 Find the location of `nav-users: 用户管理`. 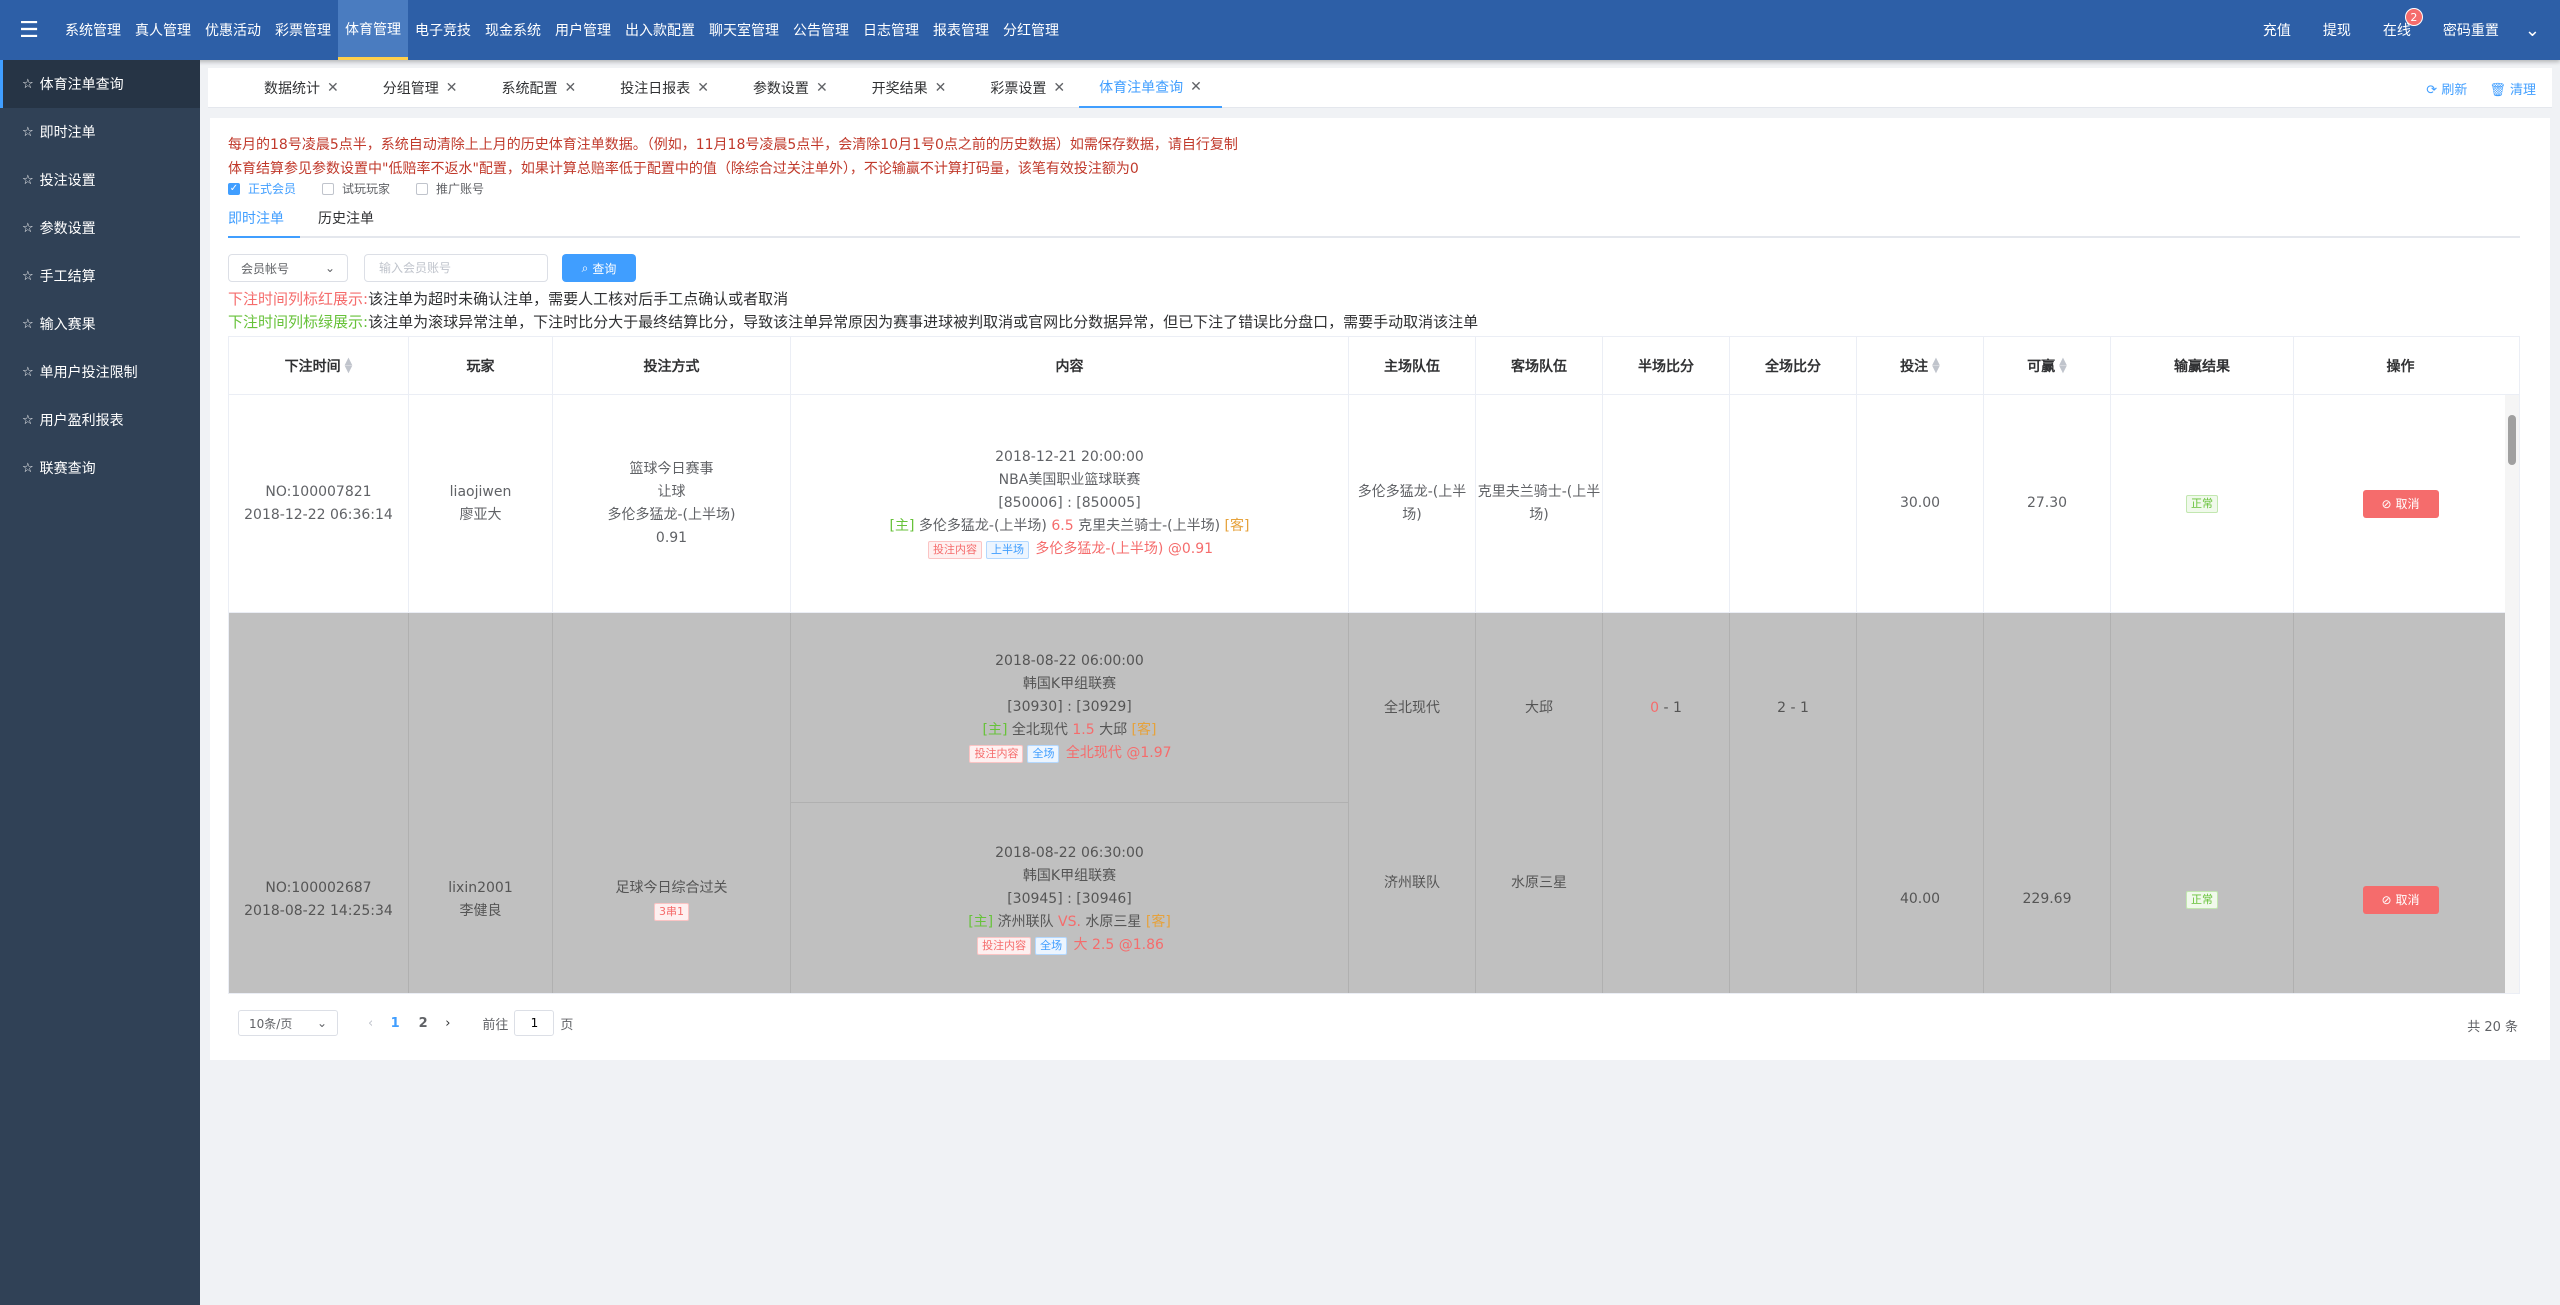

nav-users: 用户管理 is located at coordinates (583, 30).